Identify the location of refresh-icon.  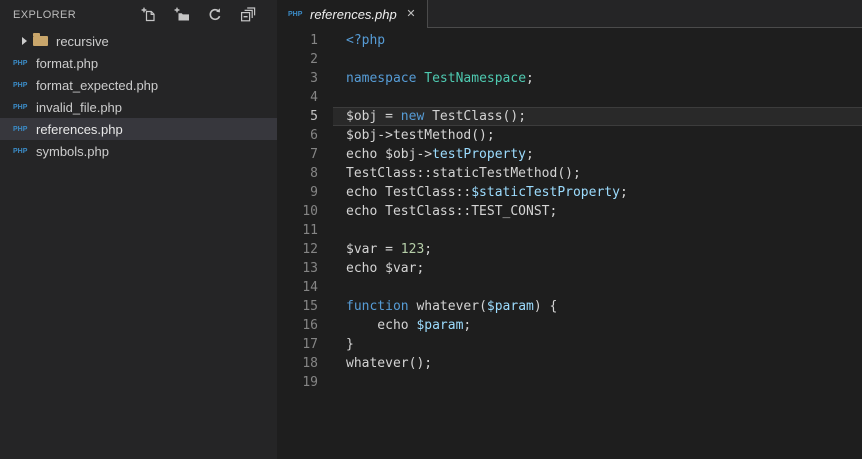
(215, 15).